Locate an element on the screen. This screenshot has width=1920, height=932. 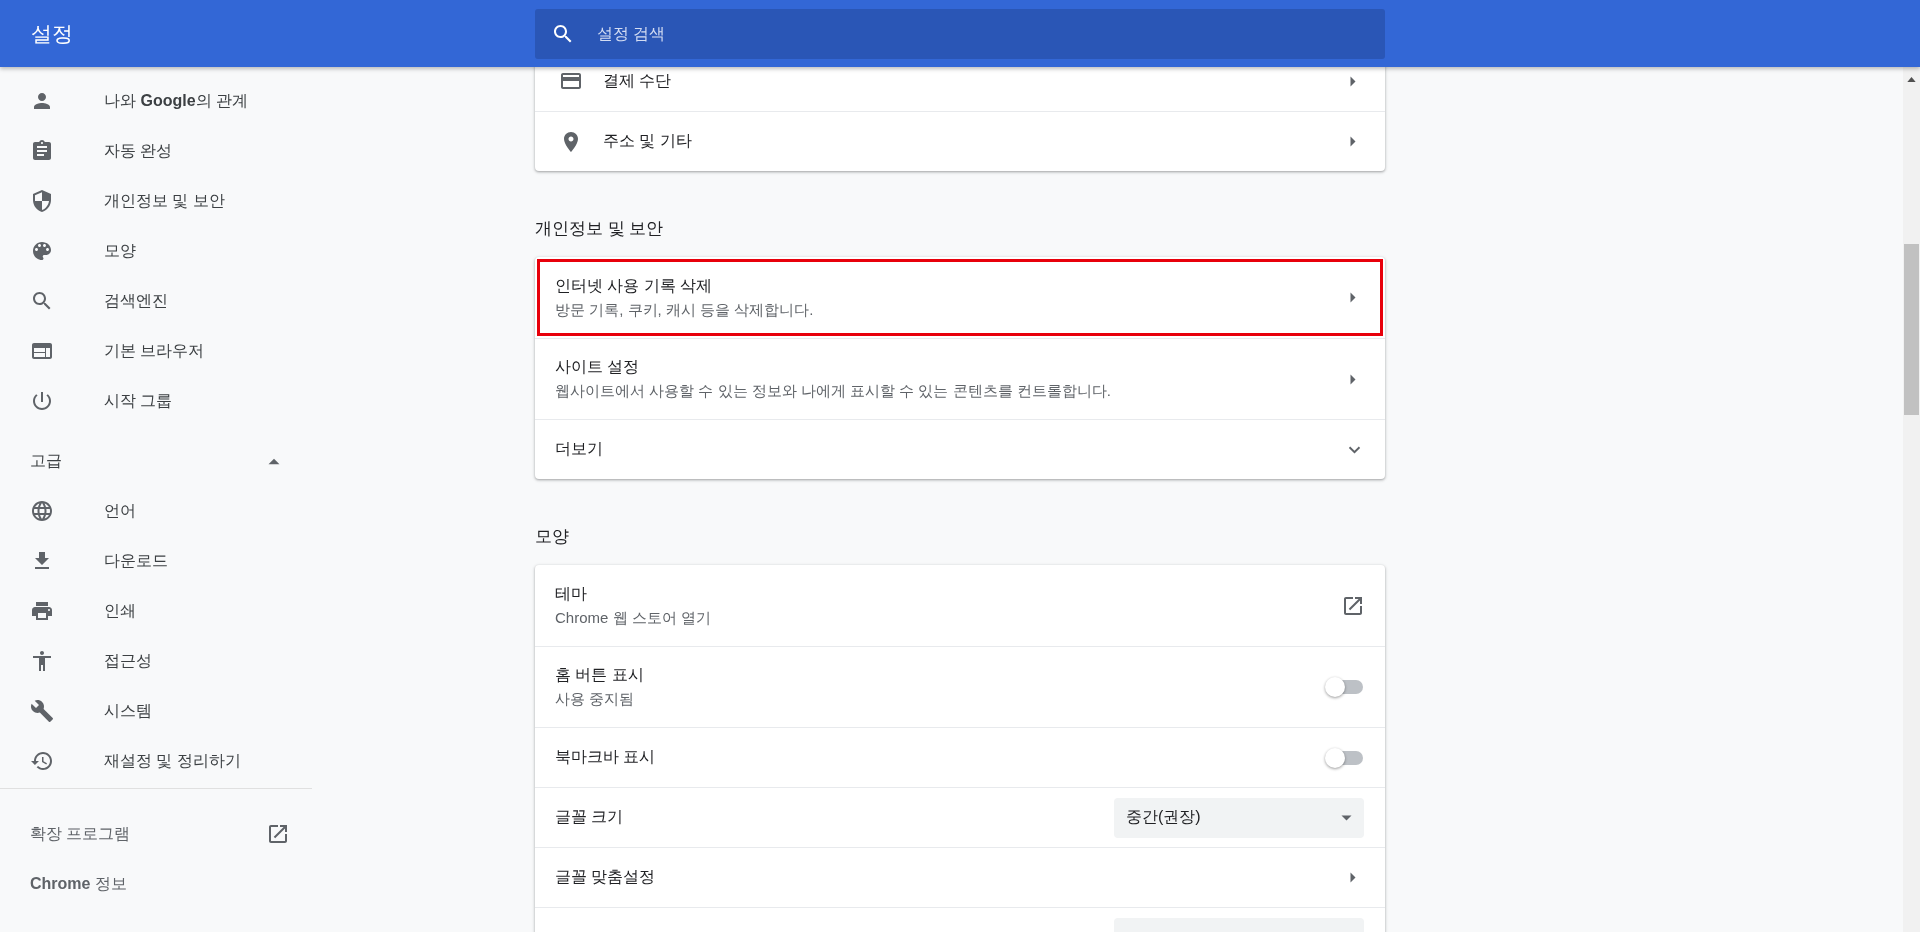
setting-title: 홈 버튼 표시 is located at coordinates (600, 675).